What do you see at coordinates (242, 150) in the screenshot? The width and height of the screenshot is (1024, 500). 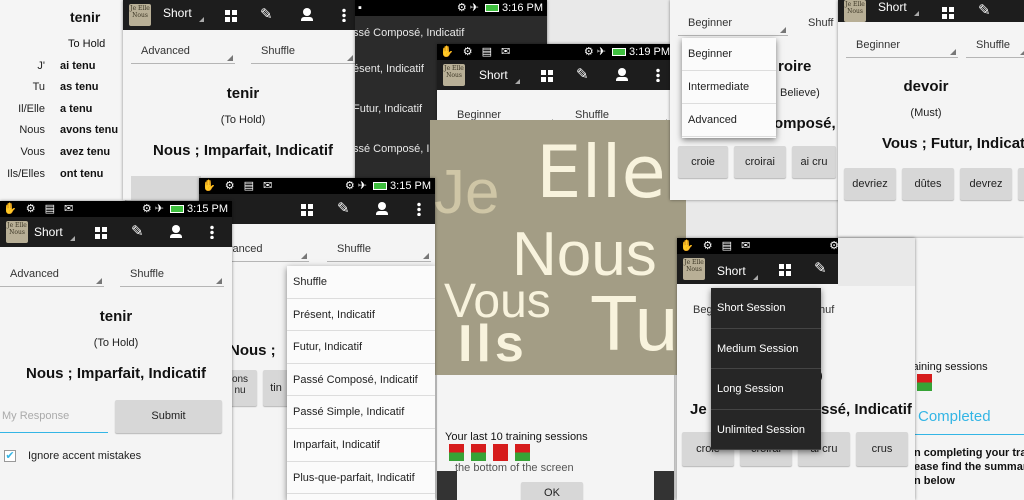 I see `tense-prompt: Nous ; Imparfait, Indicatif` at bounding box center [242, 150].